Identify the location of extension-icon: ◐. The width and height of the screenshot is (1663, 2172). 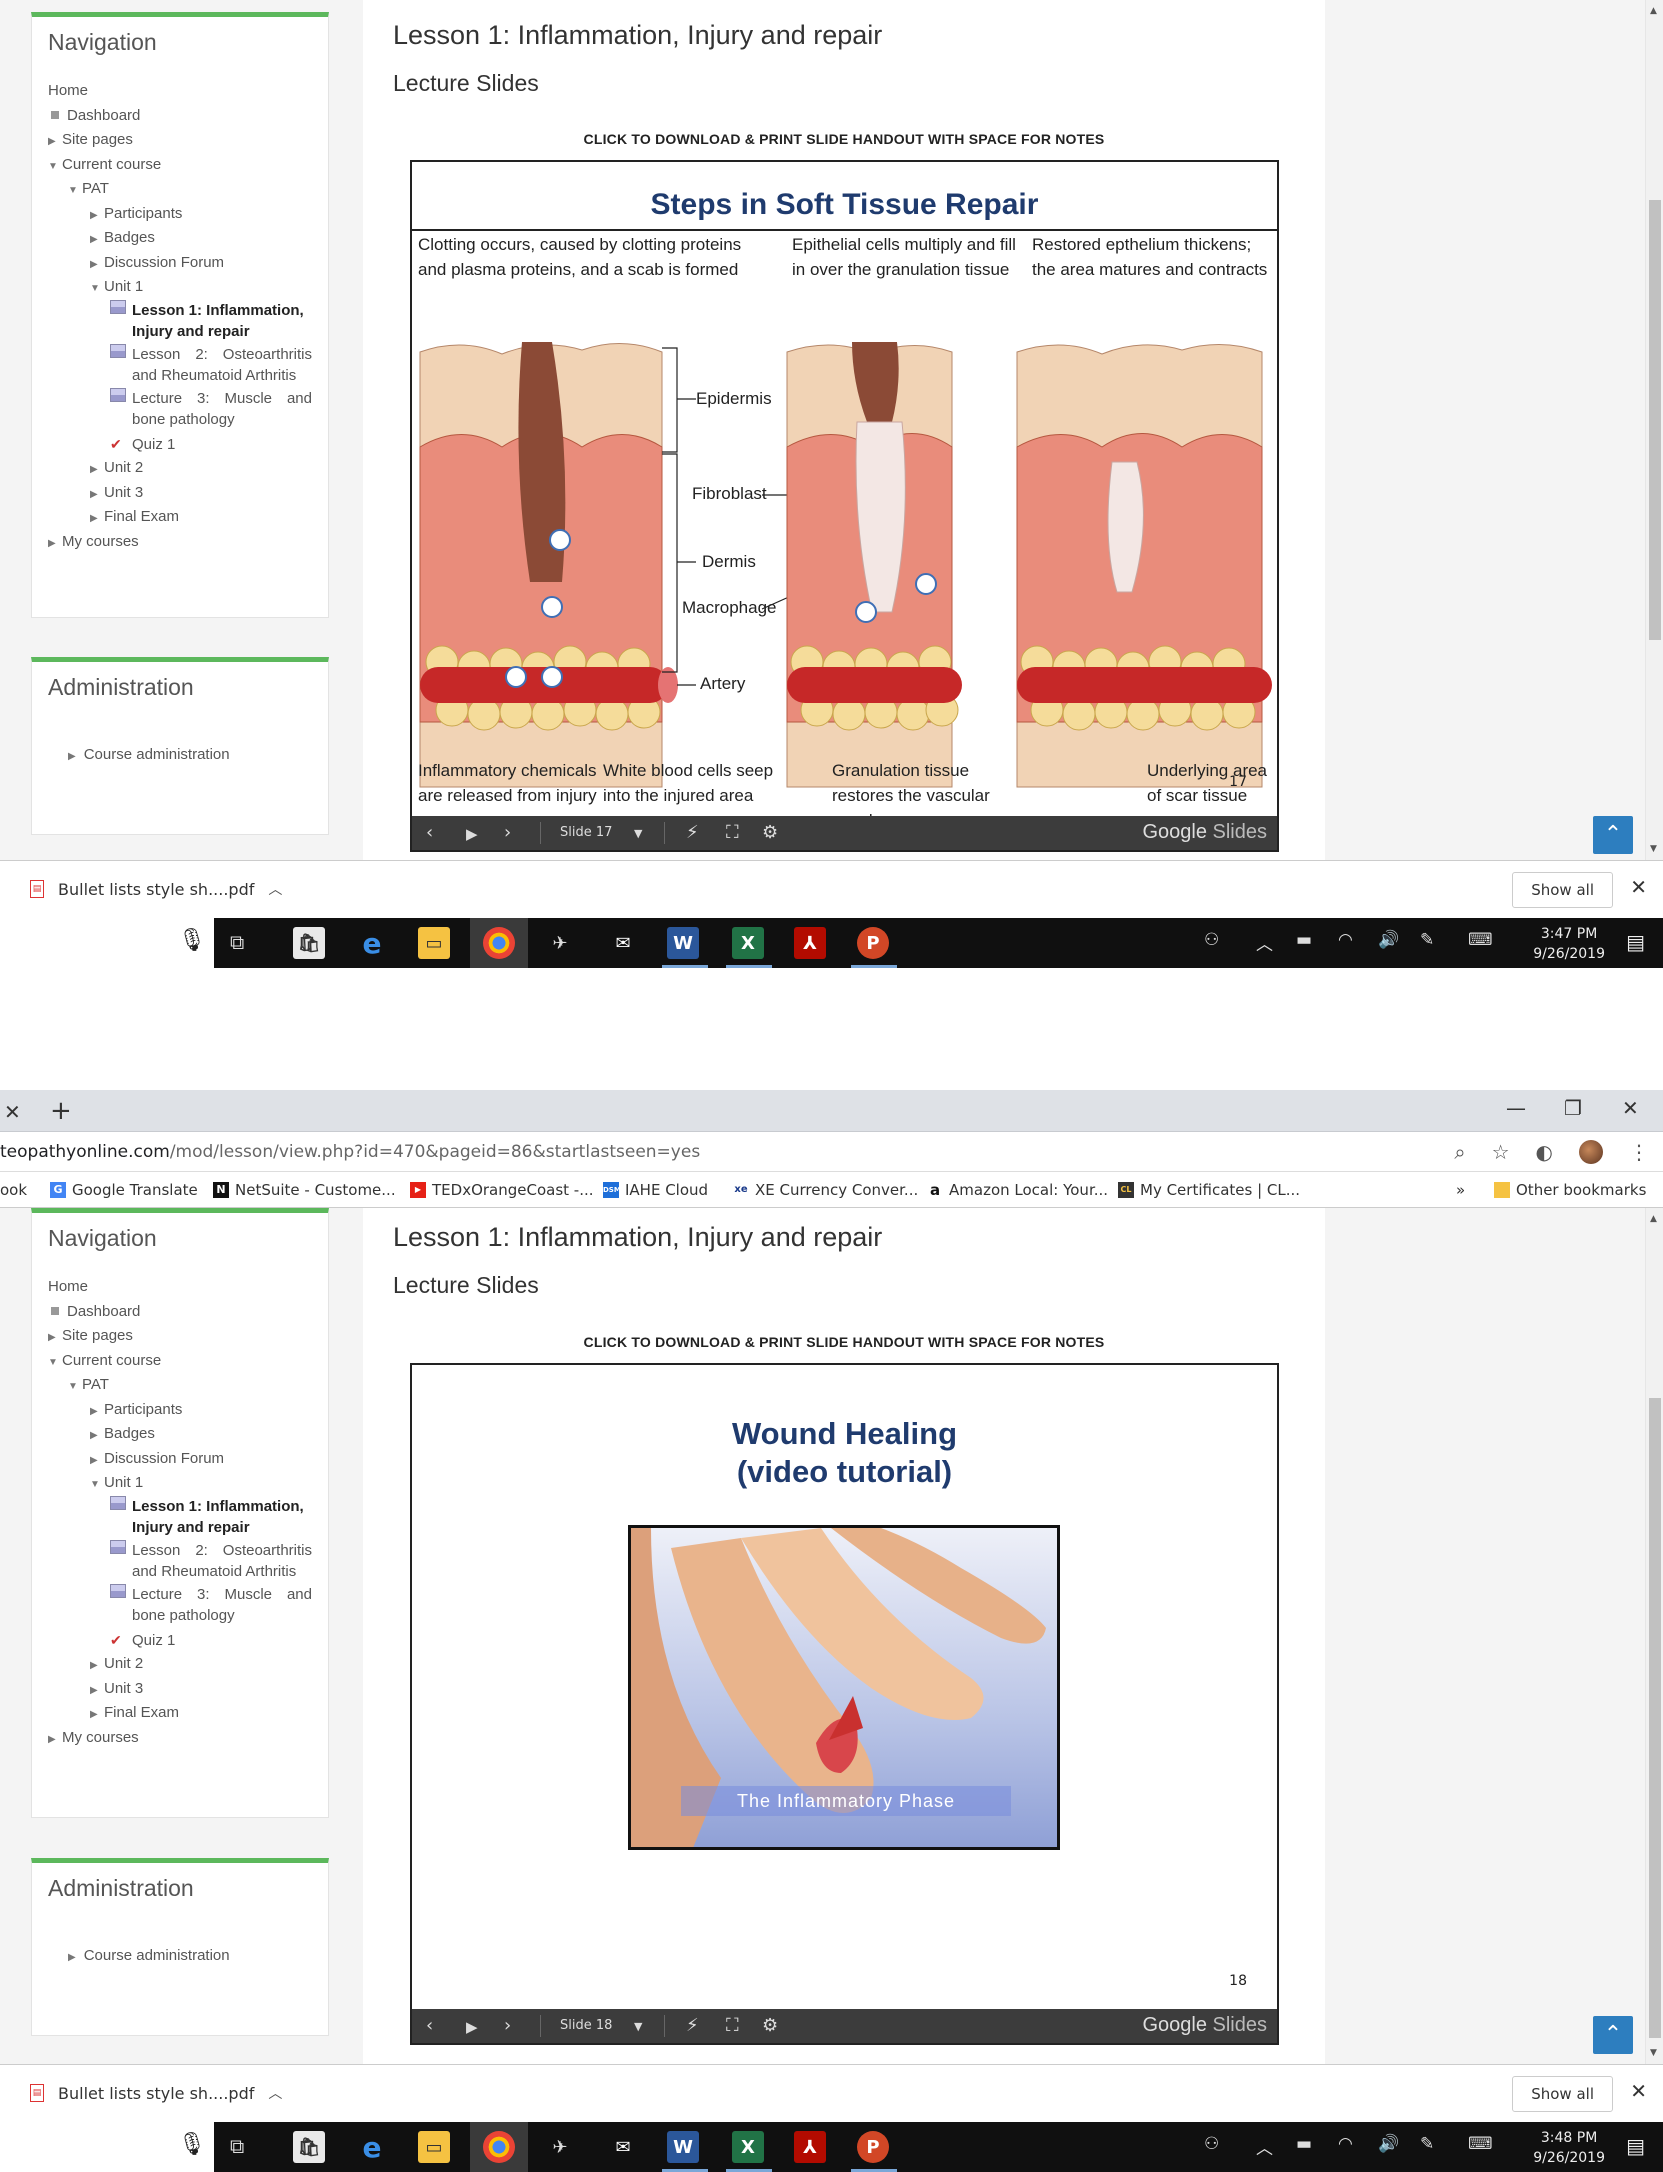
(1544, 1152).